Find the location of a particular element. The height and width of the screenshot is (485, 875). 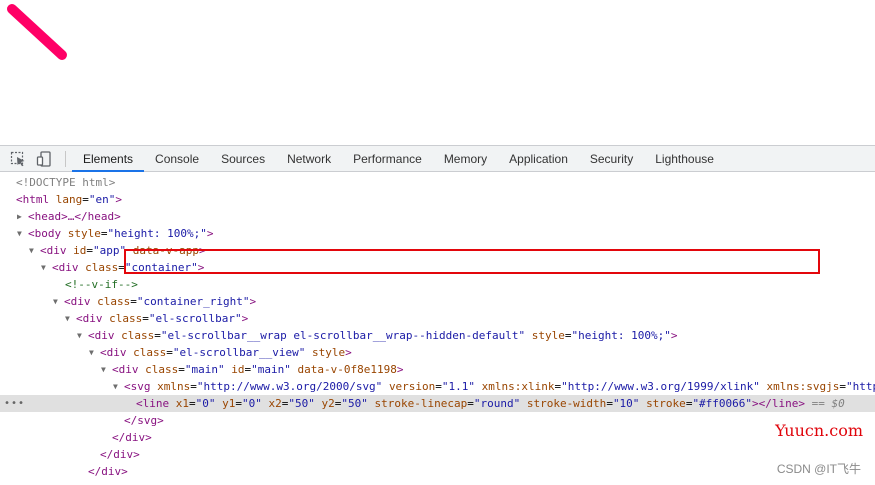

tag-html: <html is located at coordinates (33, 199).